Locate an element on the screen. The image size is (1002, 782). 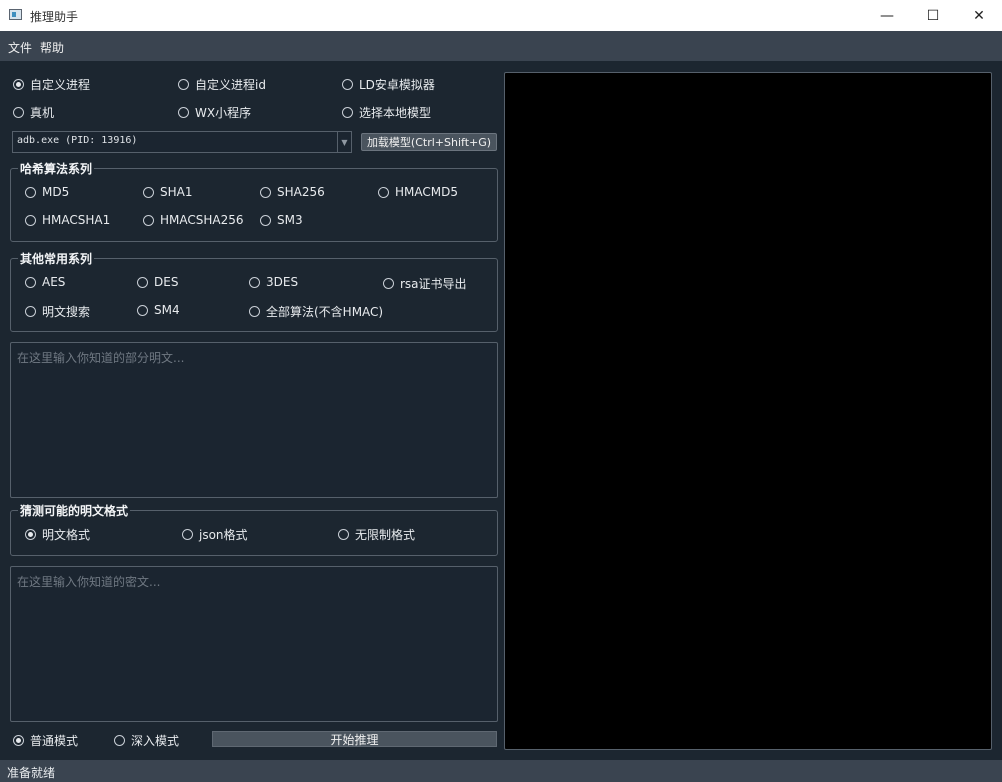
minimize-button: — is located at coordinates (887, 15).